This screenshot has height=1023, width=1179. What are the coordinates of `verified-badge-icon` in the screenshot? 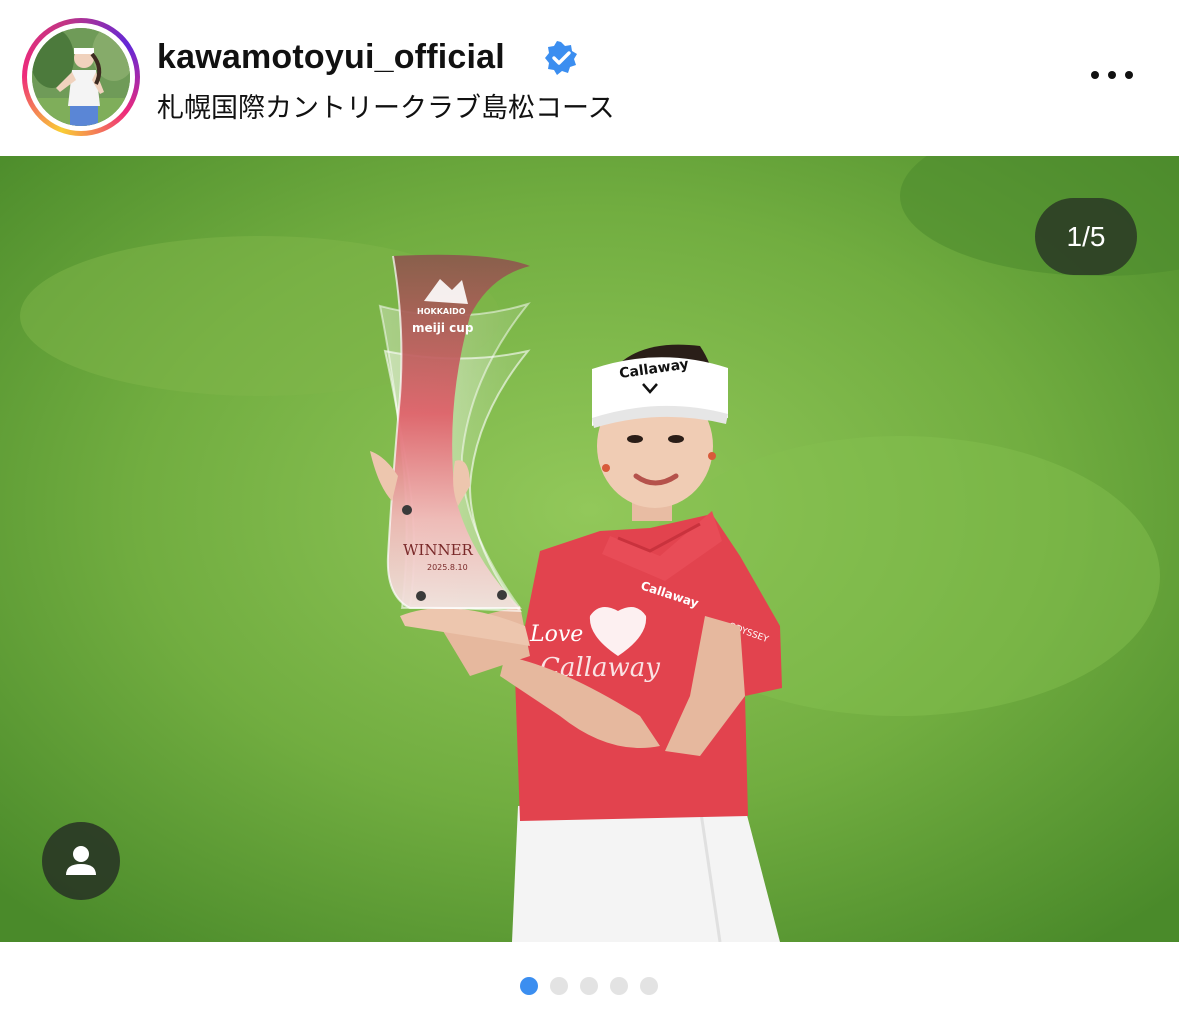 It's located at (561, 58).